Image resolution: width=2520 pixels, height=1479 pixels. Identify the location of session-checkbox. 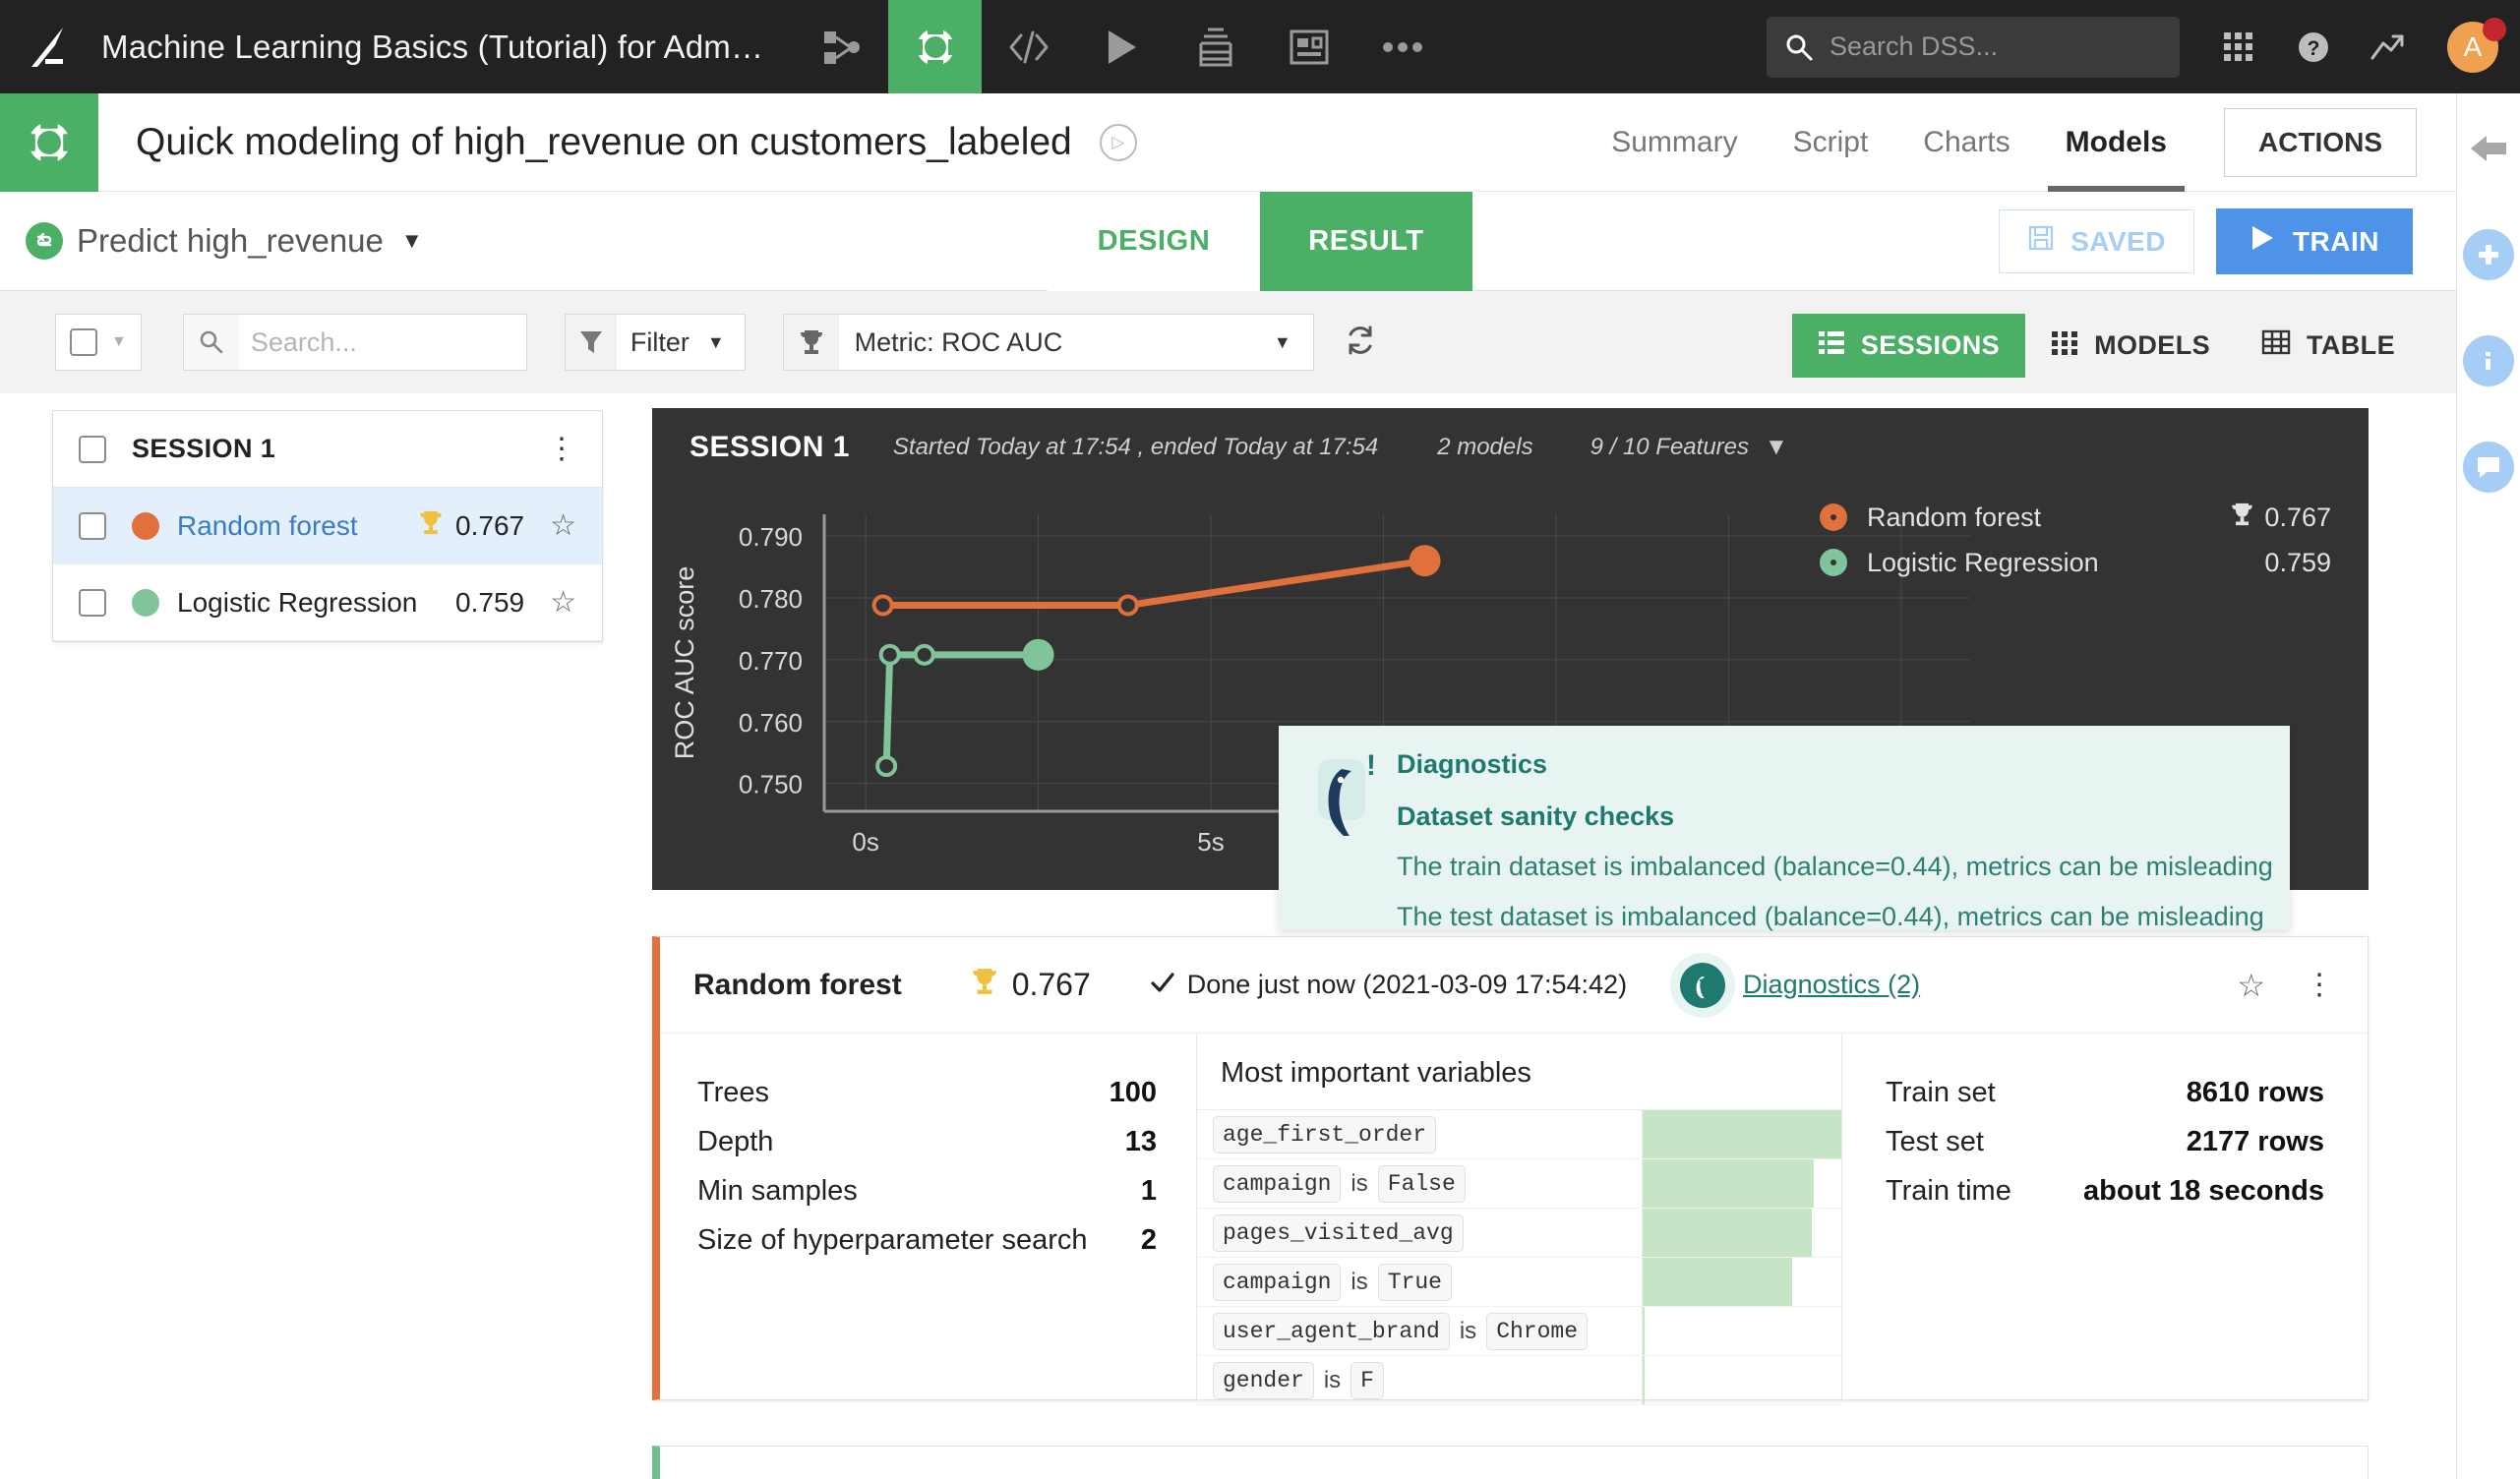
(92, 449).